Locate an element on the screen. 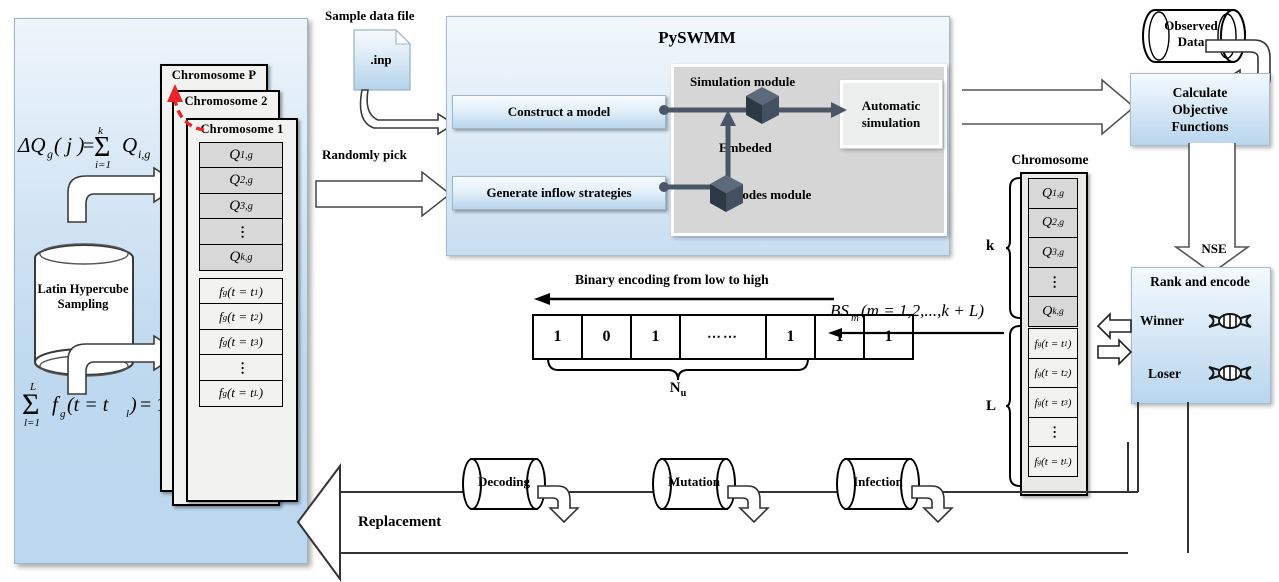  k-brace is located at coordinates (1013, 248).